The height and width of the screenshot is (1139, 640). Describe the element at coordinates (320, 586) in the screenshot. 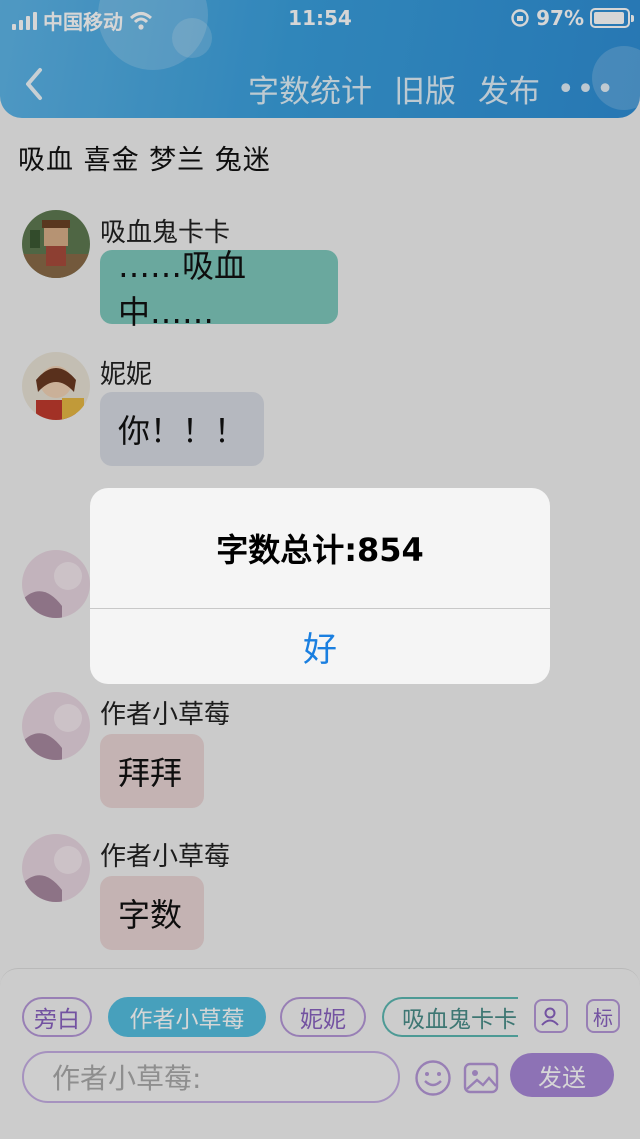

I see `alert-dialog: 字数总计:854 好` at that location.